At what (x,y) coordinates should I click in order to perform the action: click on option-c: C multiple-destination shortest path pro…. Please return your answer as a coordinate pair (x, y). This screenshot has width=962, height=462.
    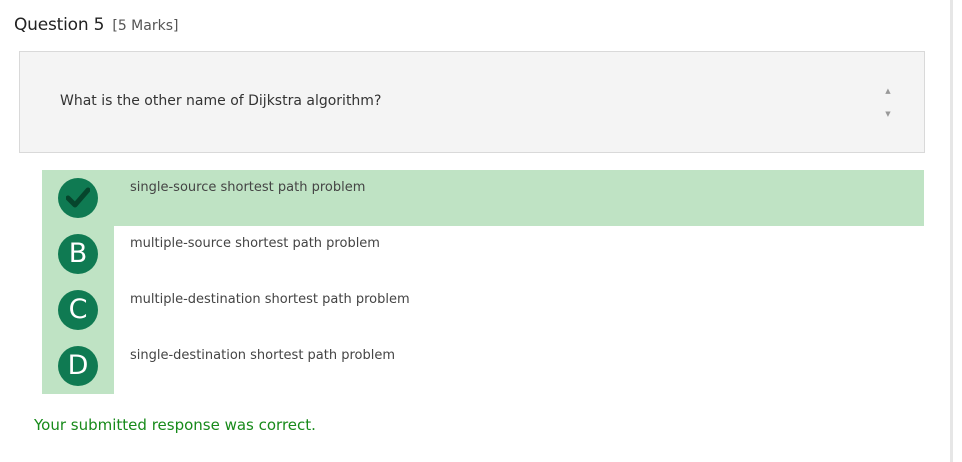
    Looking at the image, I should click on (483, 310).